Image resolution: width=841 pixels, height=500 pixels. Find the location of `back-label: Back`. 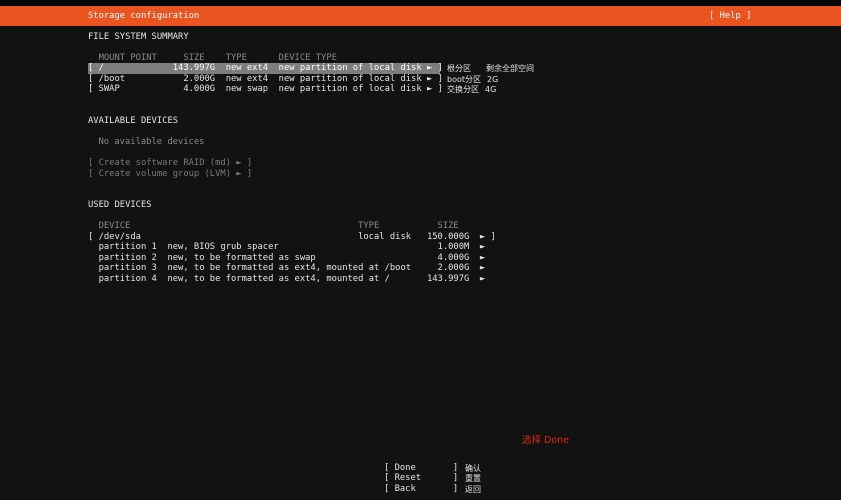

back-label: Back is located at coordinates (405, 489).